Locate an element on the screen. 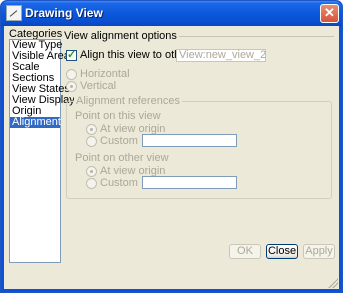 The height and width of the screenshot is (293, 343). horizontal-radio-label: Horizontal is located at coordinates (105, 74).